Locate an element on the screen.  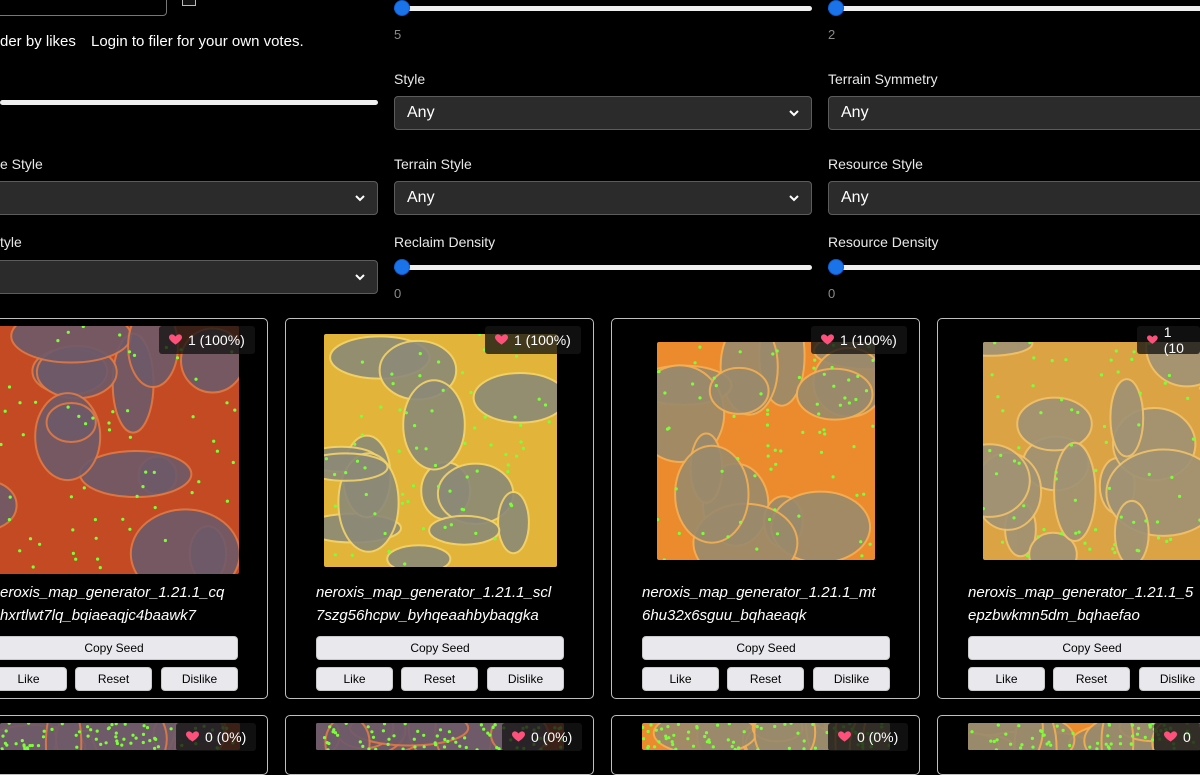
likes-badge: 1 (10 is located at coordinates (1168, 340).